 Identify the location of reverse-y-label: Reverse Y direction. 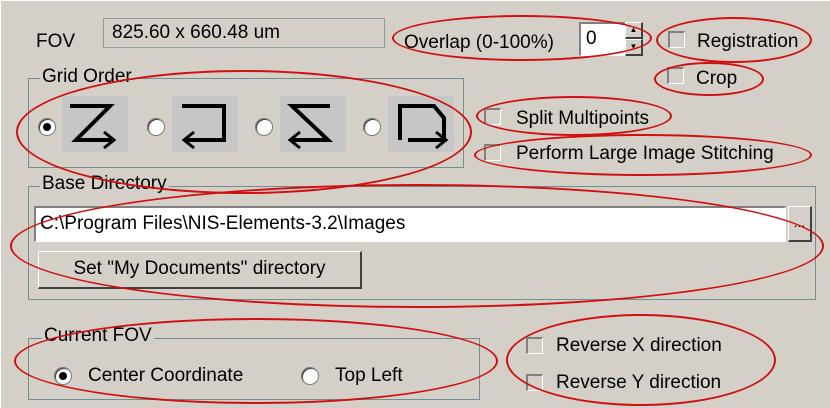
(639, 382).